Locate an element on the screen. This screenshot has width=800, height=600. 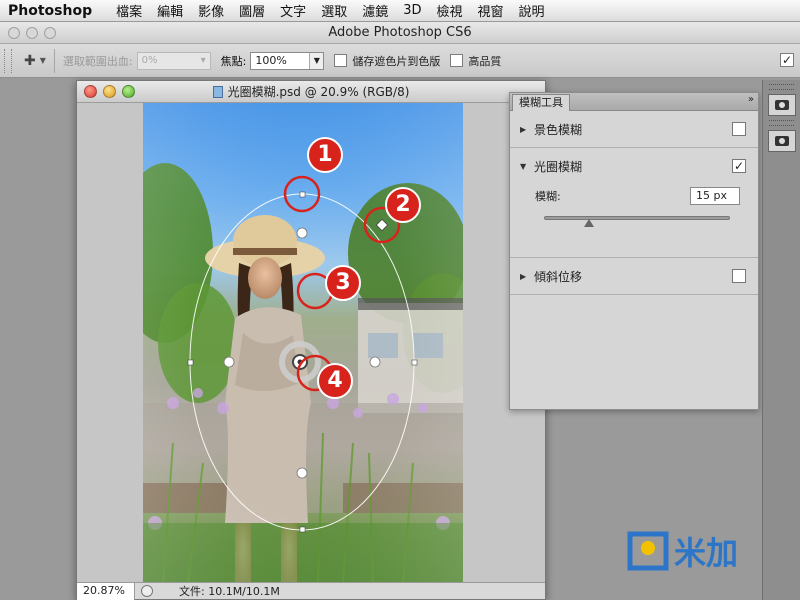
document-title: 光圈模糊.psd @ 20.9% (RGB/8) is located at coordinates (318, 92).